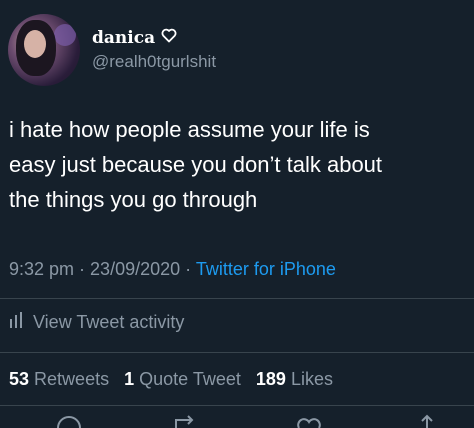 This screenshot has height=428, width=474. What do you see at coordinates (72, 379) in the screenshot?
I see `retweets-label: Retweets` at bounding box center [72, 379].